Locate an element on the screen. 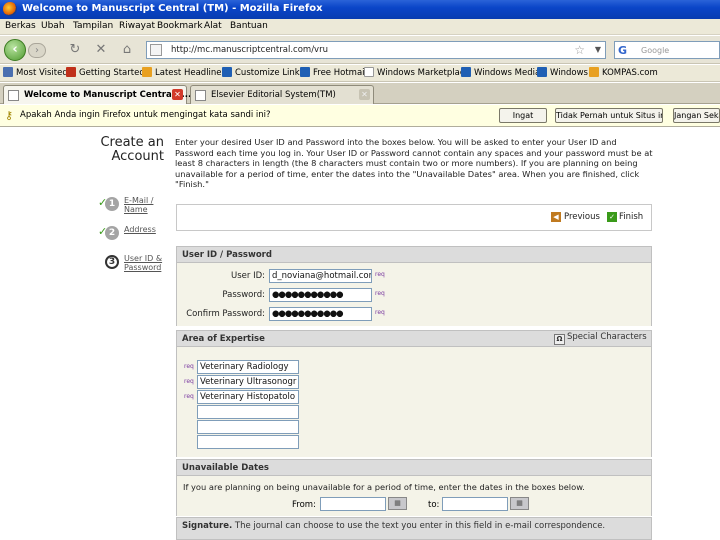  stop-icon: ✕ is located at coordinates (101, 50).